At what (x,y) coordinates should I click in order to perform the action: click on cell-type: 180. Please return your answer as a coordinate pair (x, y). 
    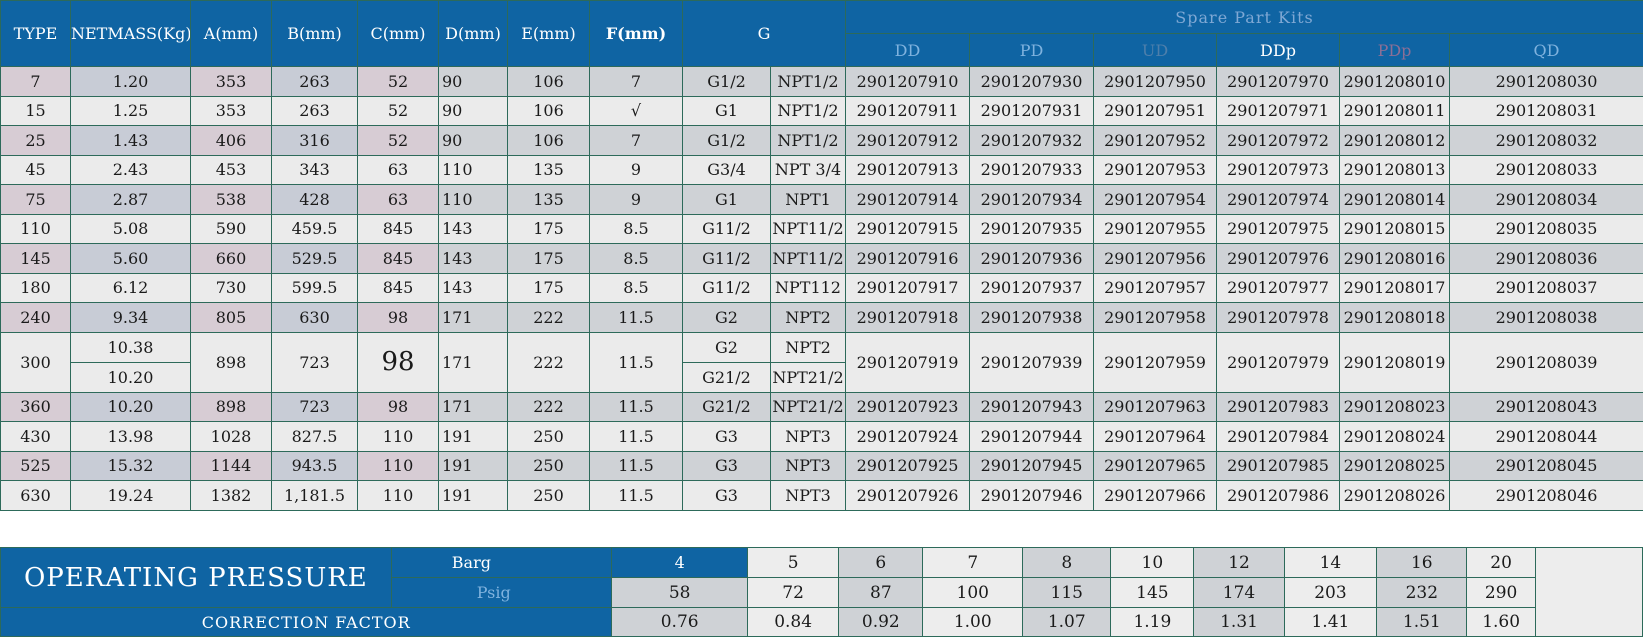
    Looking at the image, I should click on (36, 288).